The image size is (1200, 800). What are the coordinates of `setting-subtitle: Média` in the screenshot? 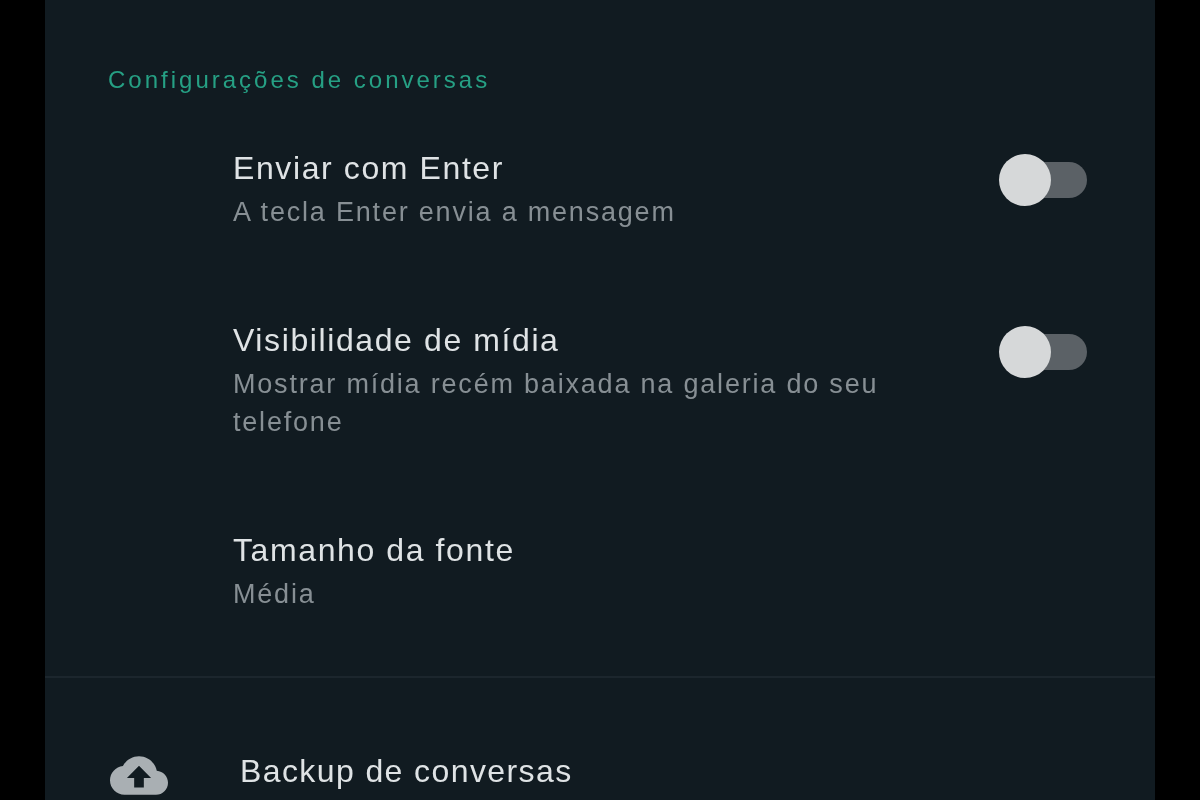 It's located at (274, 594).